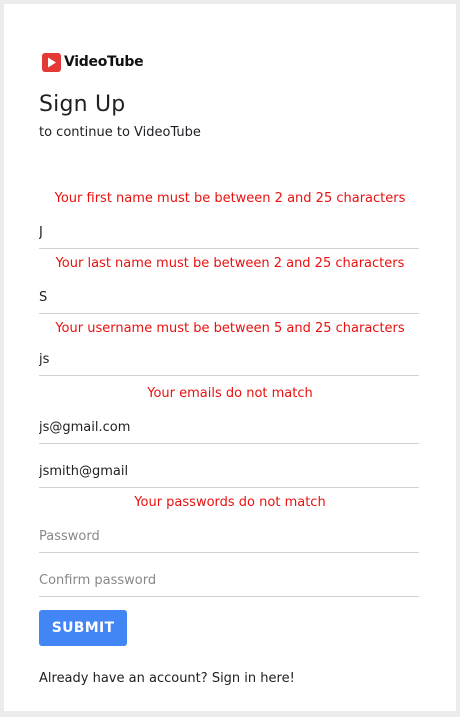 This screenshot has width=460, height=717. I want to click on page-title: Sign Up, so click(82, 104).